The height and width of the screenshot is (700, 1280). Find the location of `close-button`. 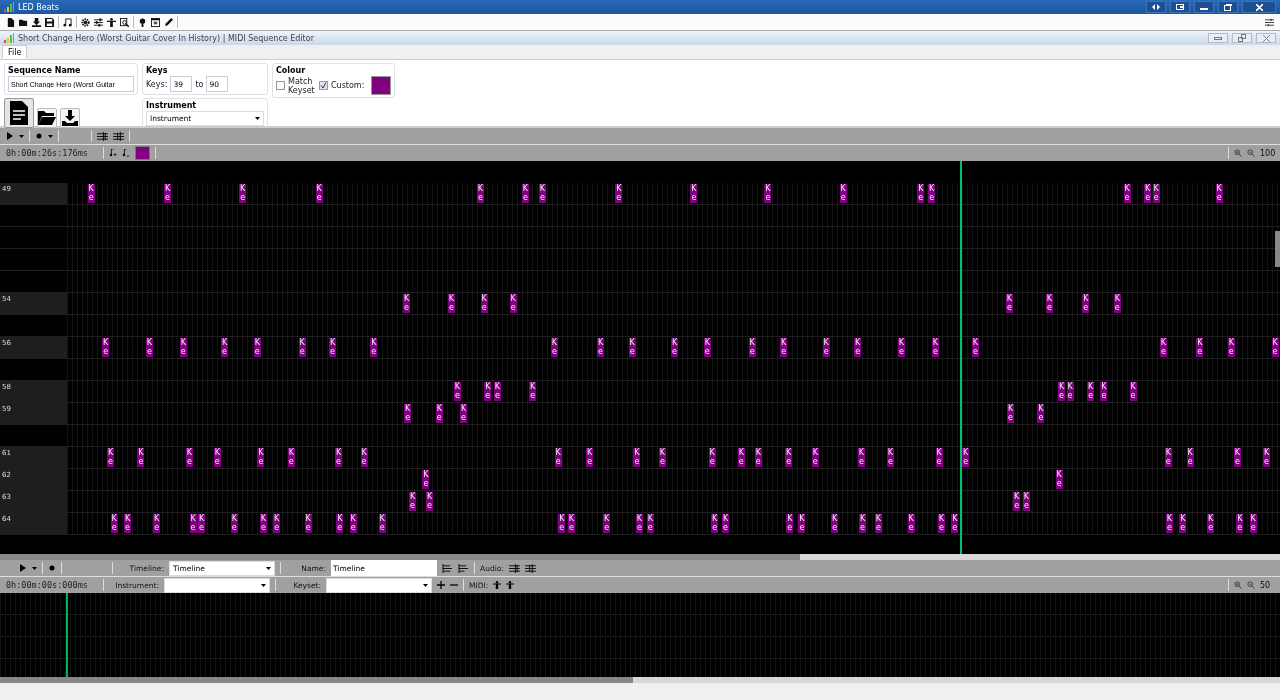

close-button is located at coordinates (1259, 7).